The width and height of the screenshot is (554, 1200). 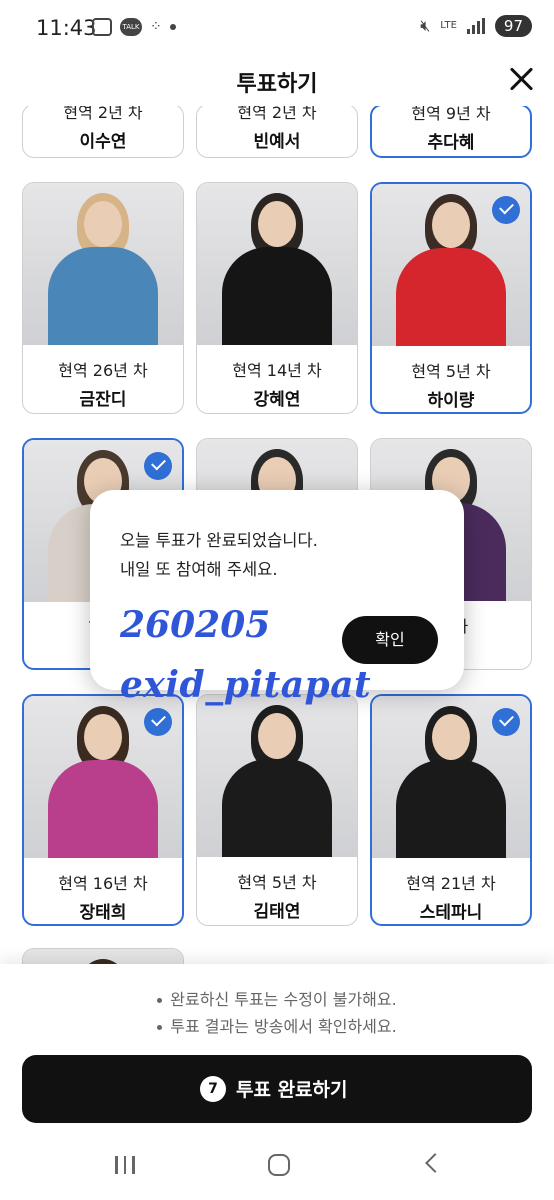 I want to click on notice-item: 투표 결과는 방송에서 확인하세요., so click(x=277, y=1025).